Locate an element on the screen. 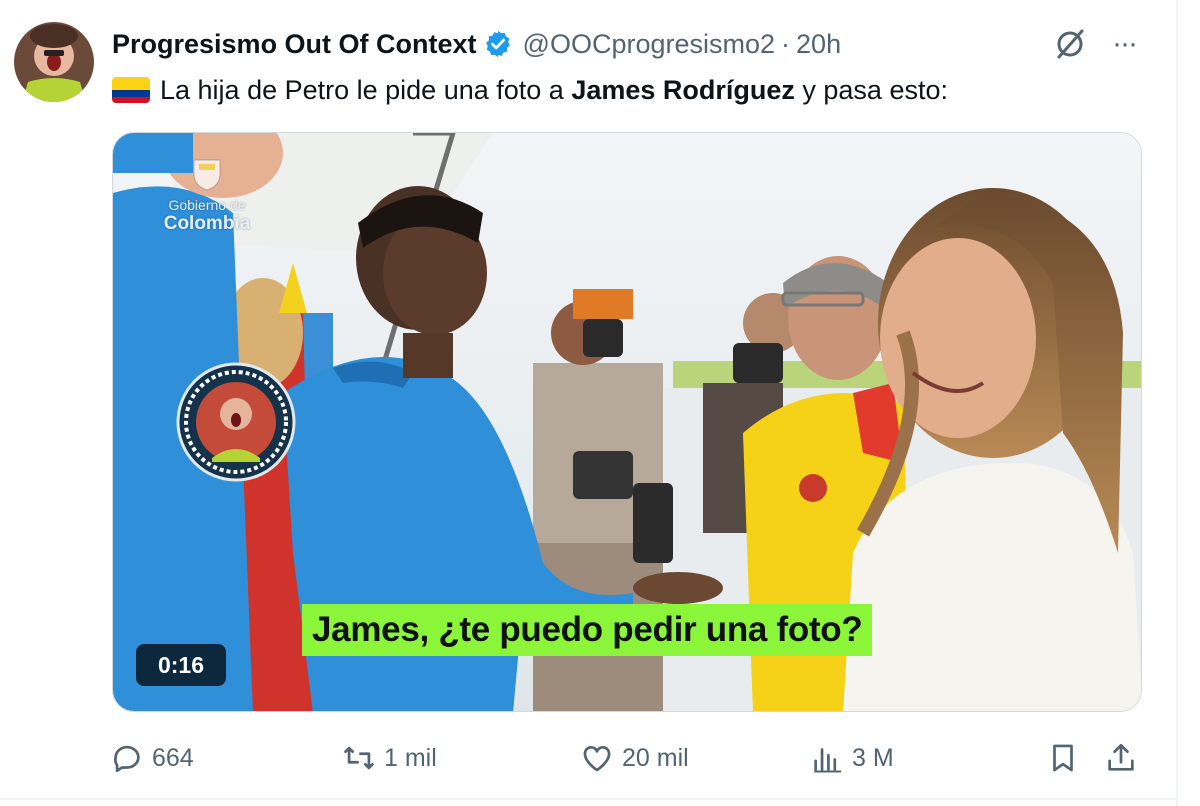 Image resolution: width=1200 pixels, height=806 pixels. reply-button: 664 is located at coordinates (152, 758).